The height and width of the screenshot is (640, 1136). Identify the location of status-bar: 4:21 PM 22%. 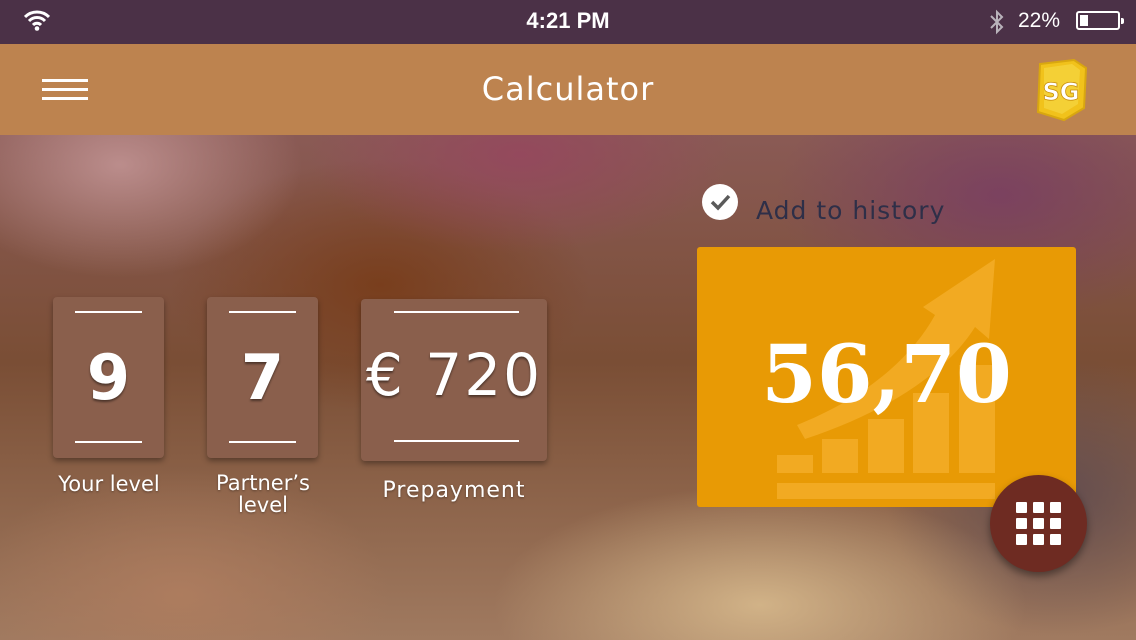
(568, 22).